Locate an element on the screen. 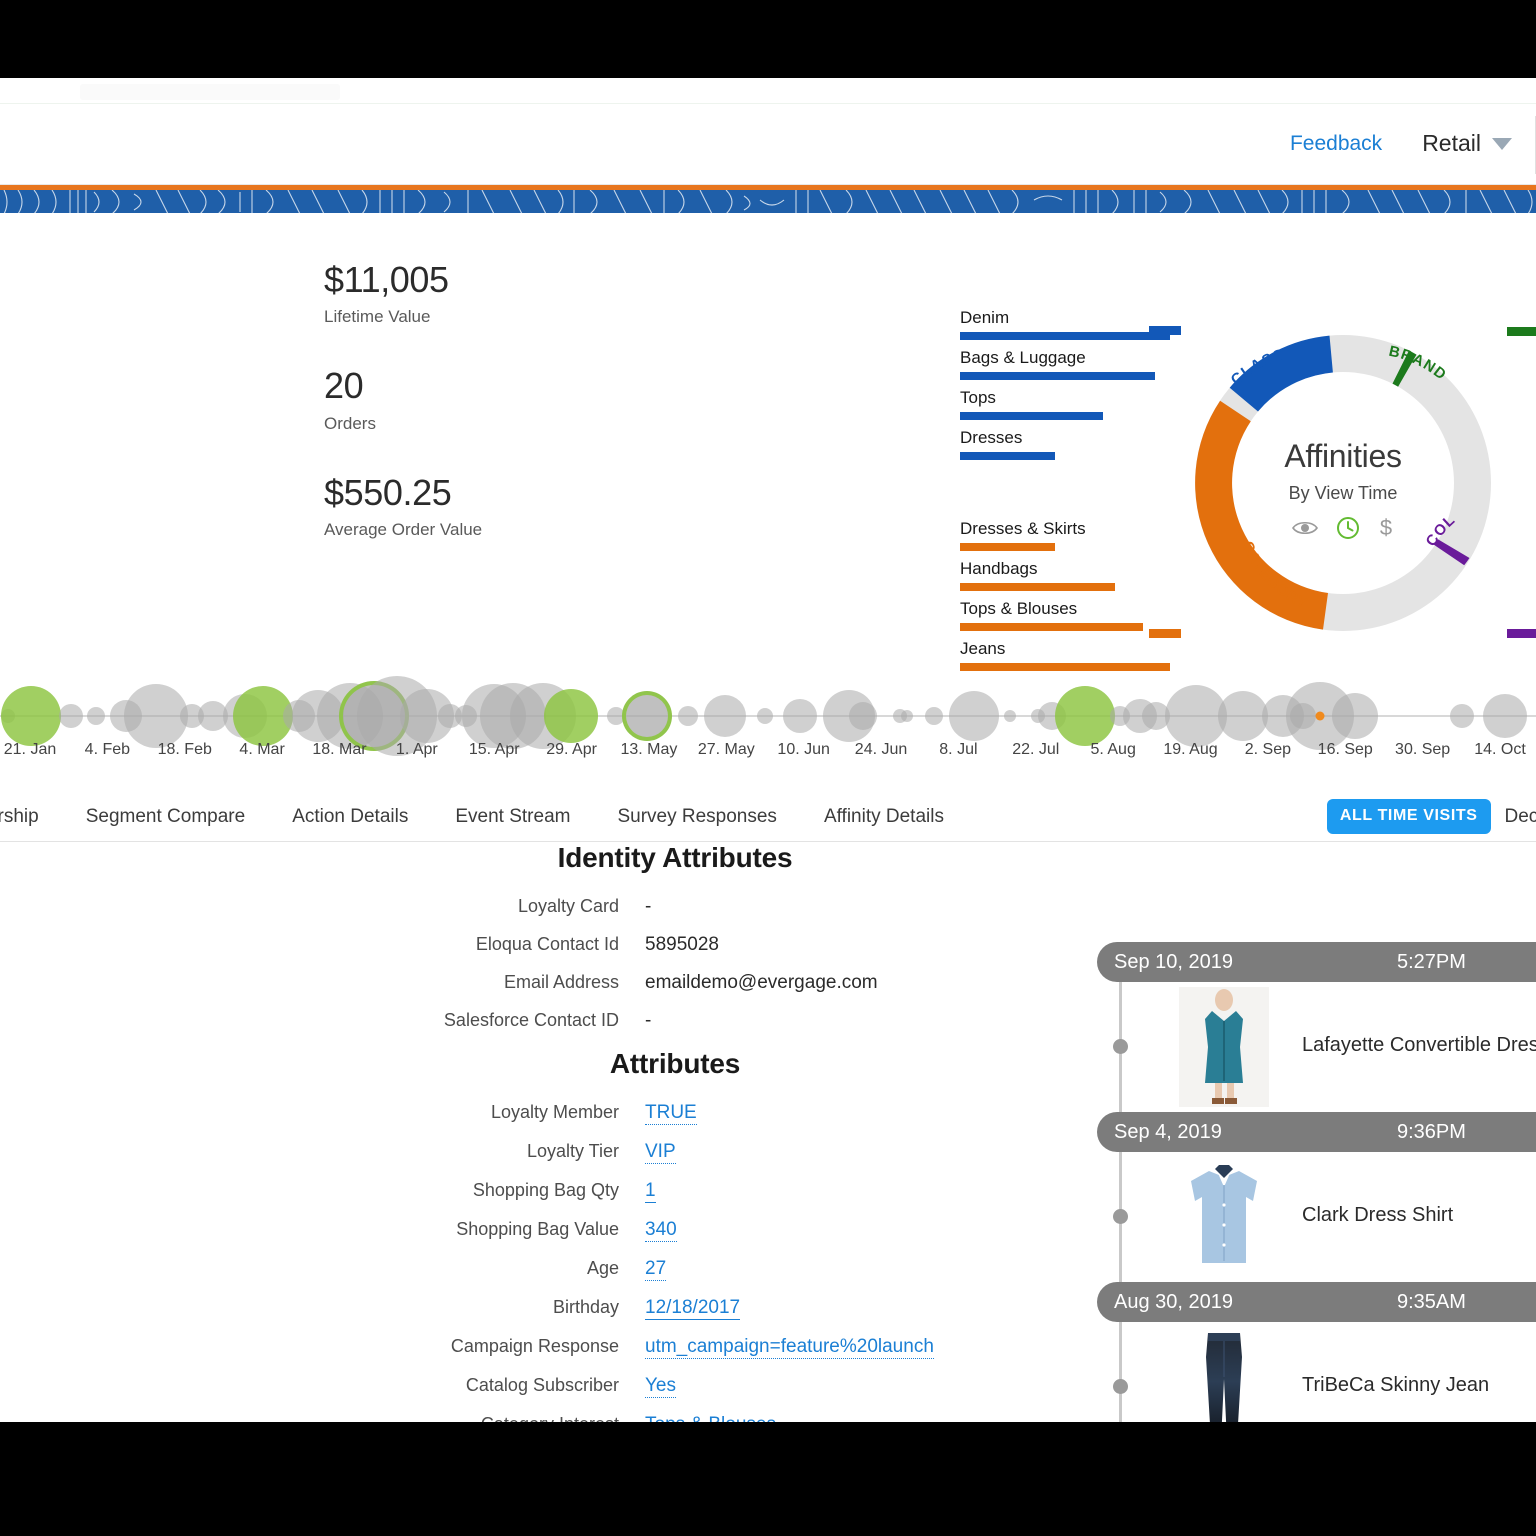 The image size is (1536, 1536). product-thumbnail-dress-icon is located at coordinates (1224, 1047).